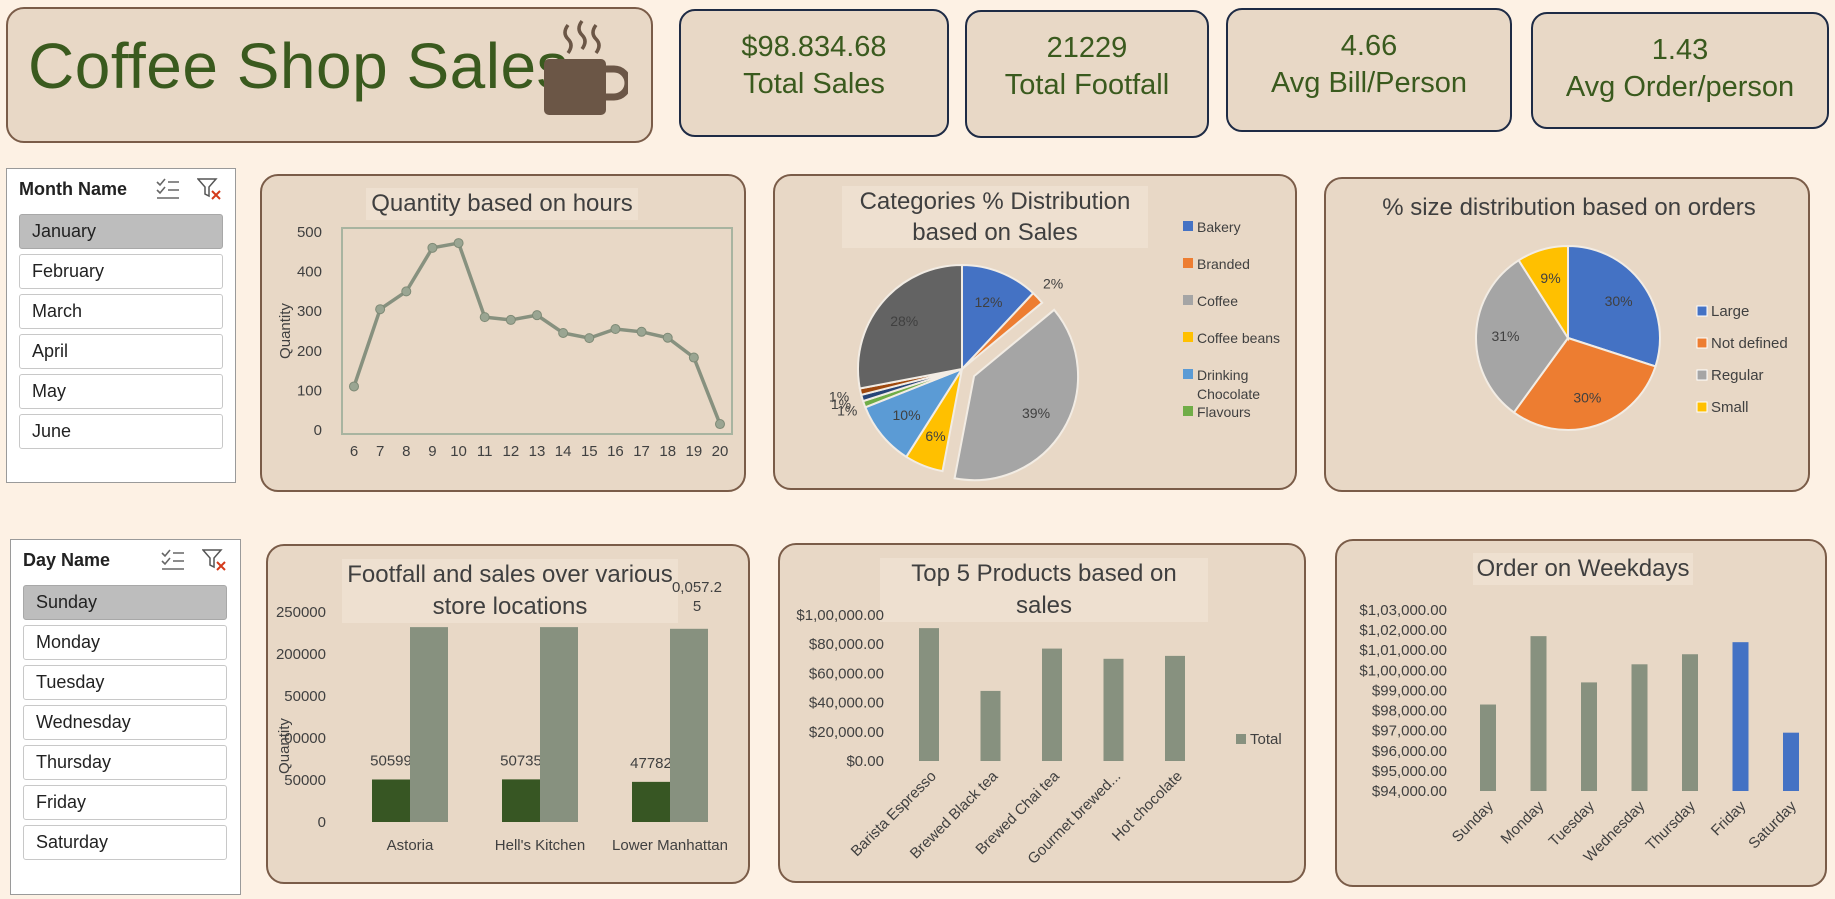 The width and height of the screenshot is (1835, 899). What do you see at coordinates (406, 451) in the screenshot?
I see `x-tick-label: 8` at bounding box center [406, 451].